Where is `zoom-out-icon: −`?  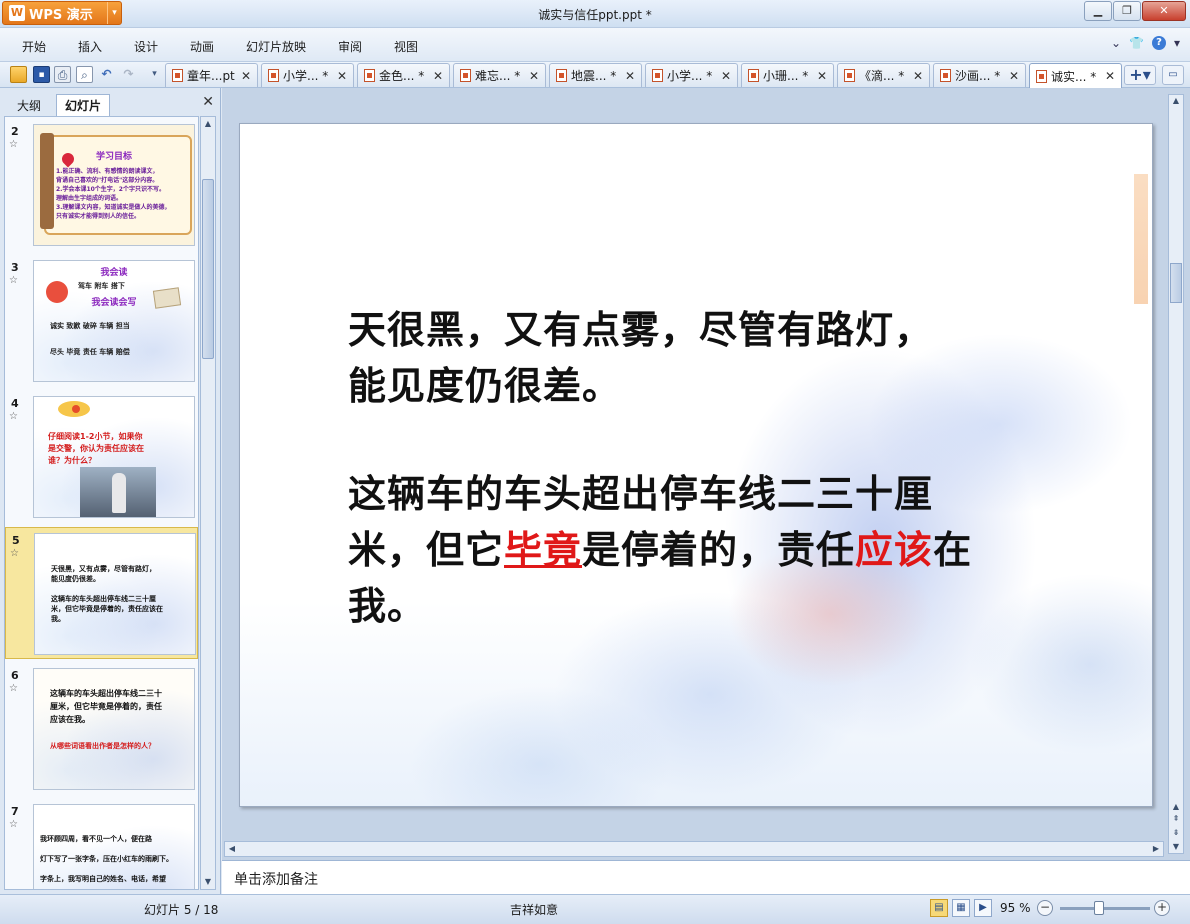 zoom-out-icon: − is located at coordinates (1045, 908).